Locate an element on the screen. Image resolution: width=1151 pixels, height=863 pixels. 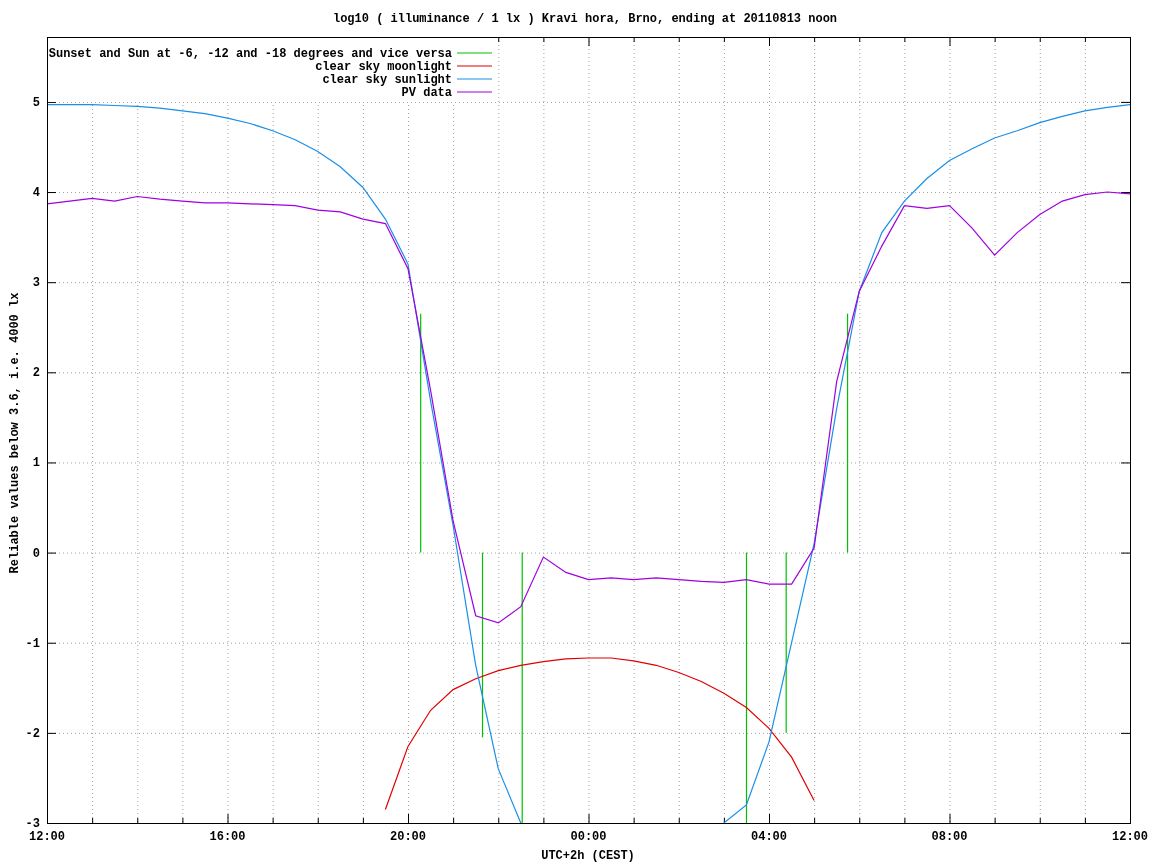
y-tick-label: 4 is located at coordinates (36, 193).